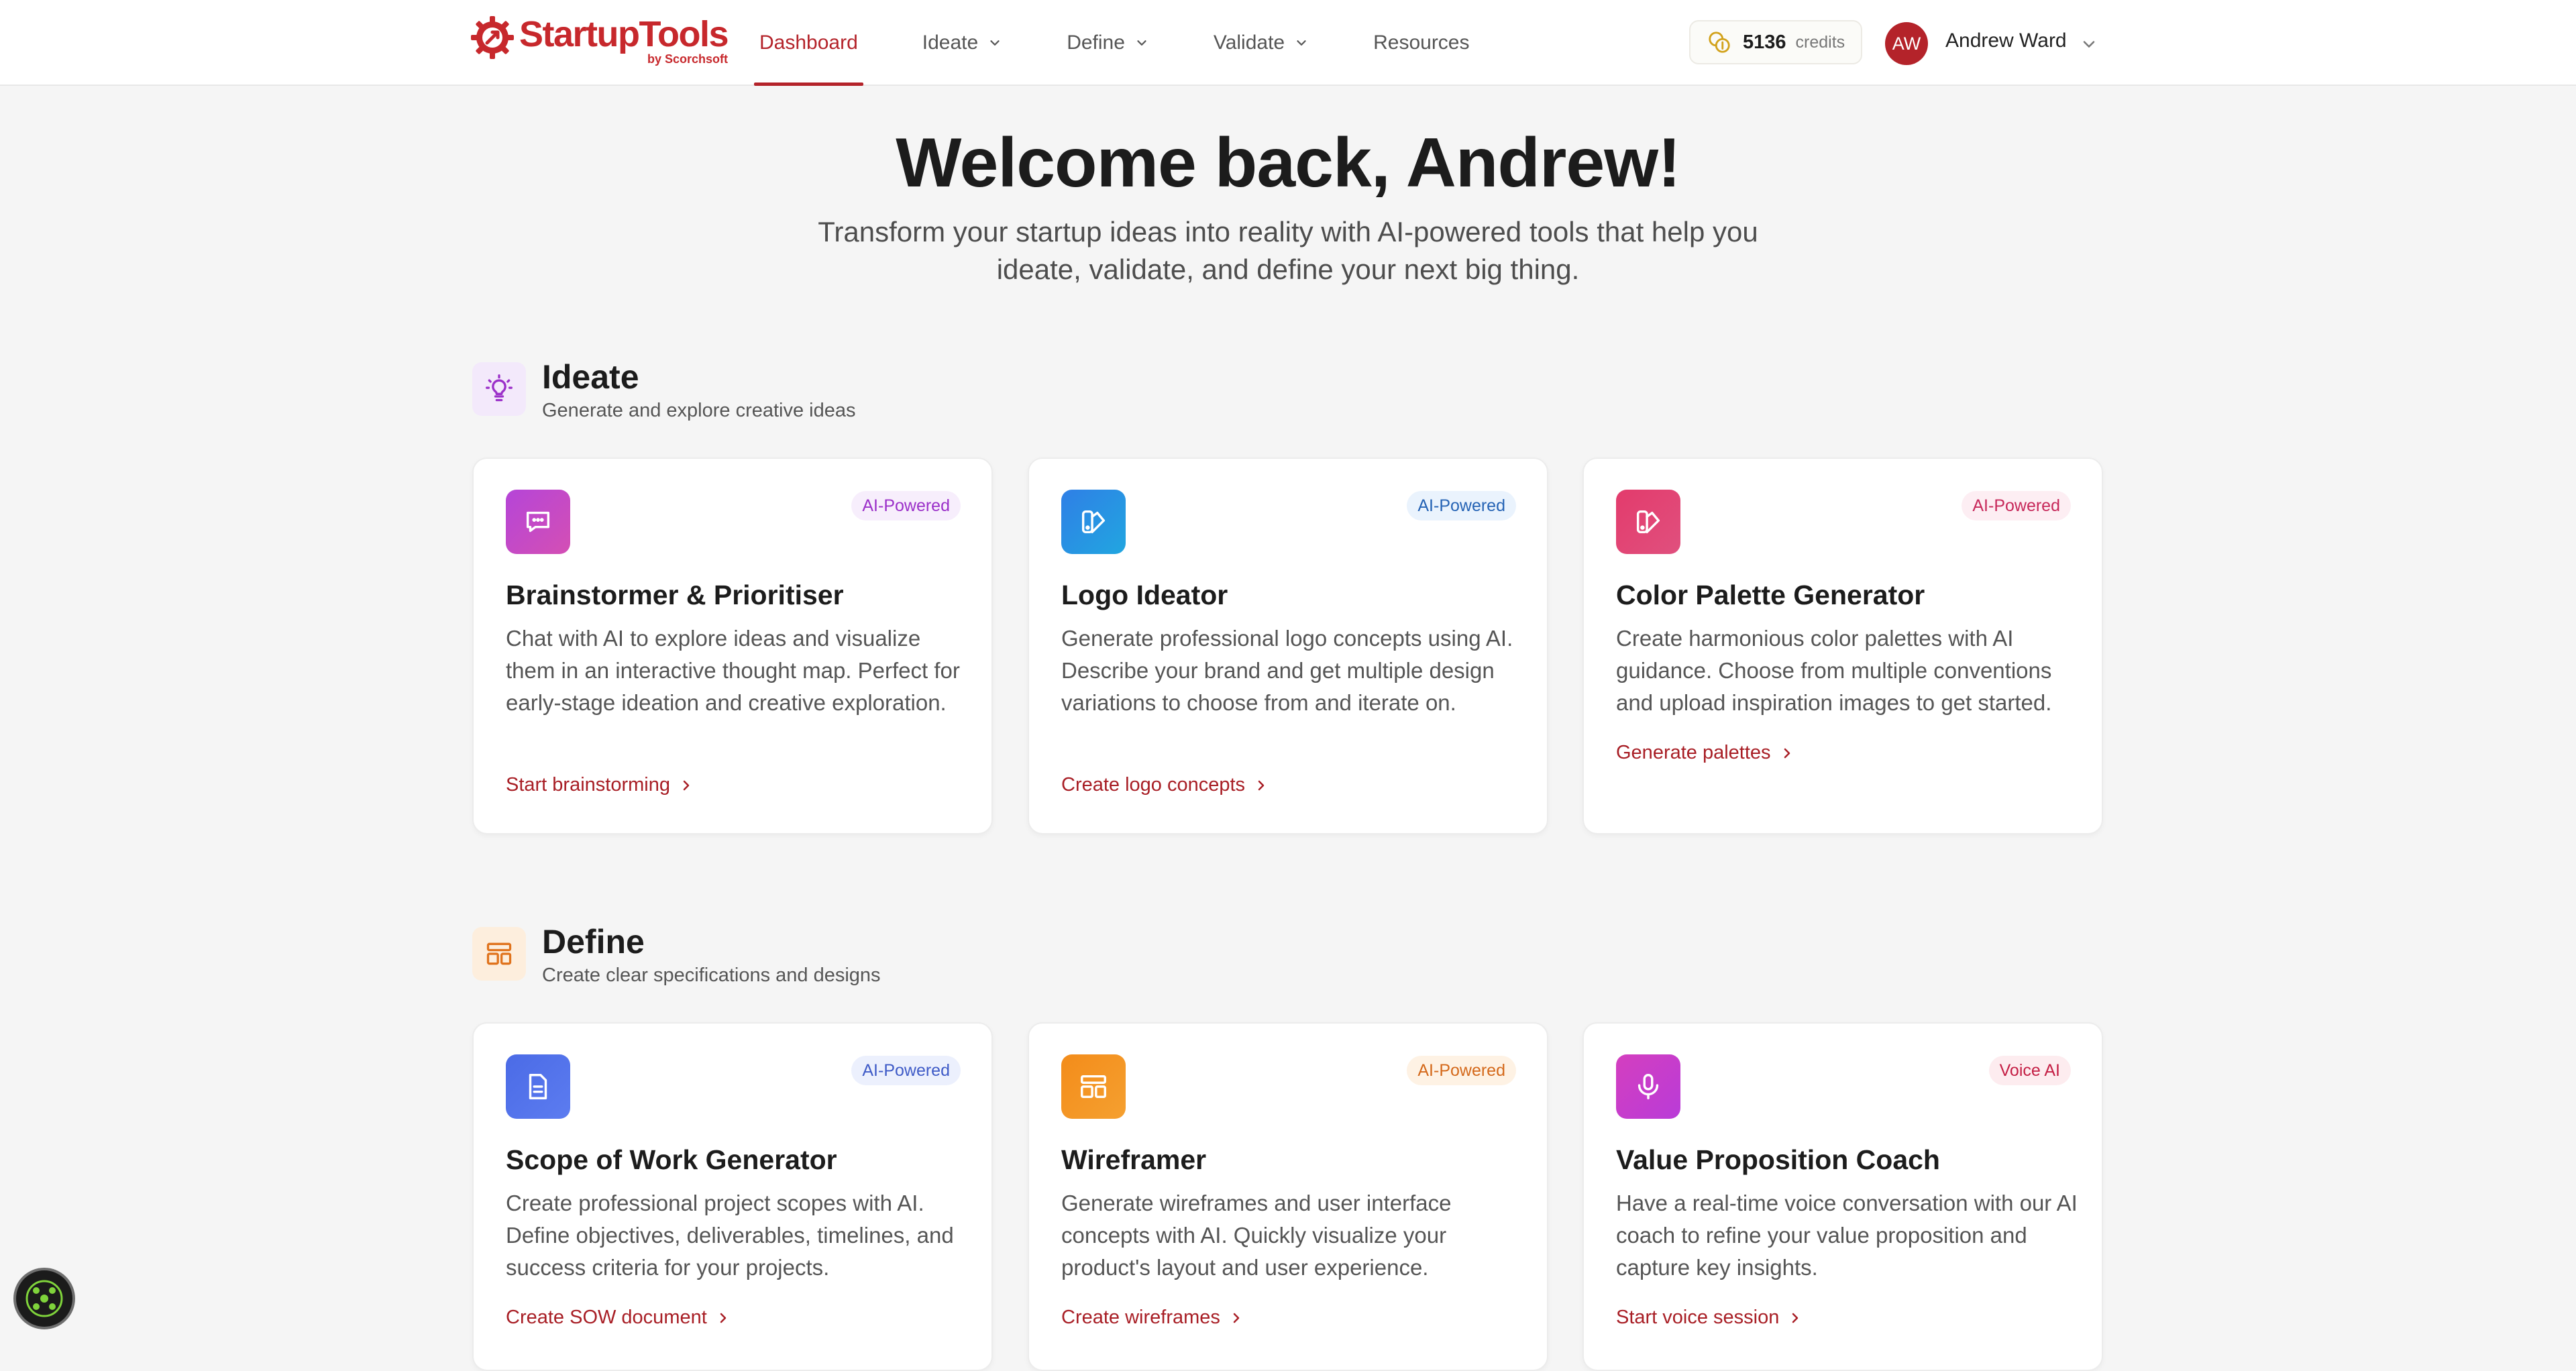  I want to click on avatar-initials: AW, so click(1906, 44).